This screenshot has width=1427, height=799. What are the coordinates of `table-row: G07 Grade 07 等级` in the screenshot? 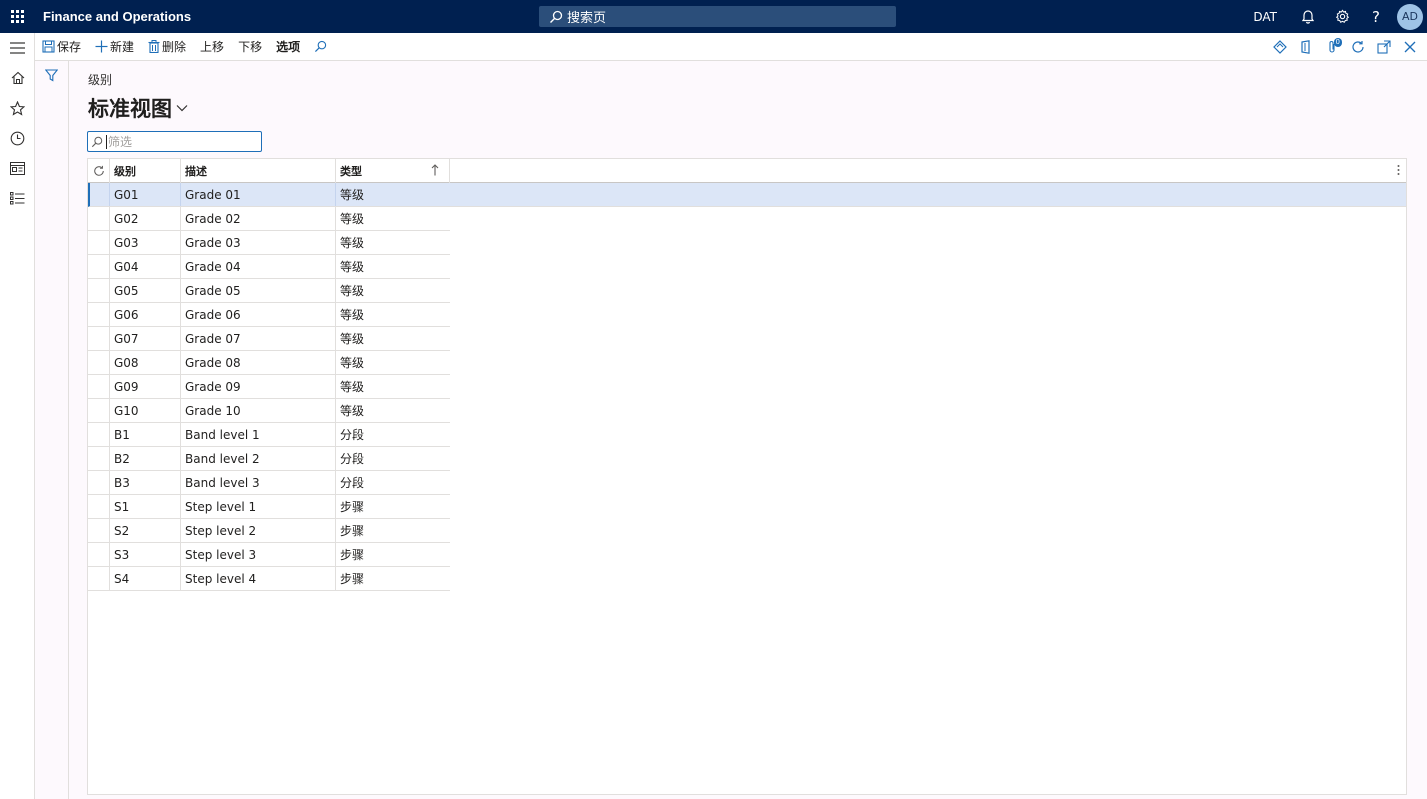 It's located at (269, 339).